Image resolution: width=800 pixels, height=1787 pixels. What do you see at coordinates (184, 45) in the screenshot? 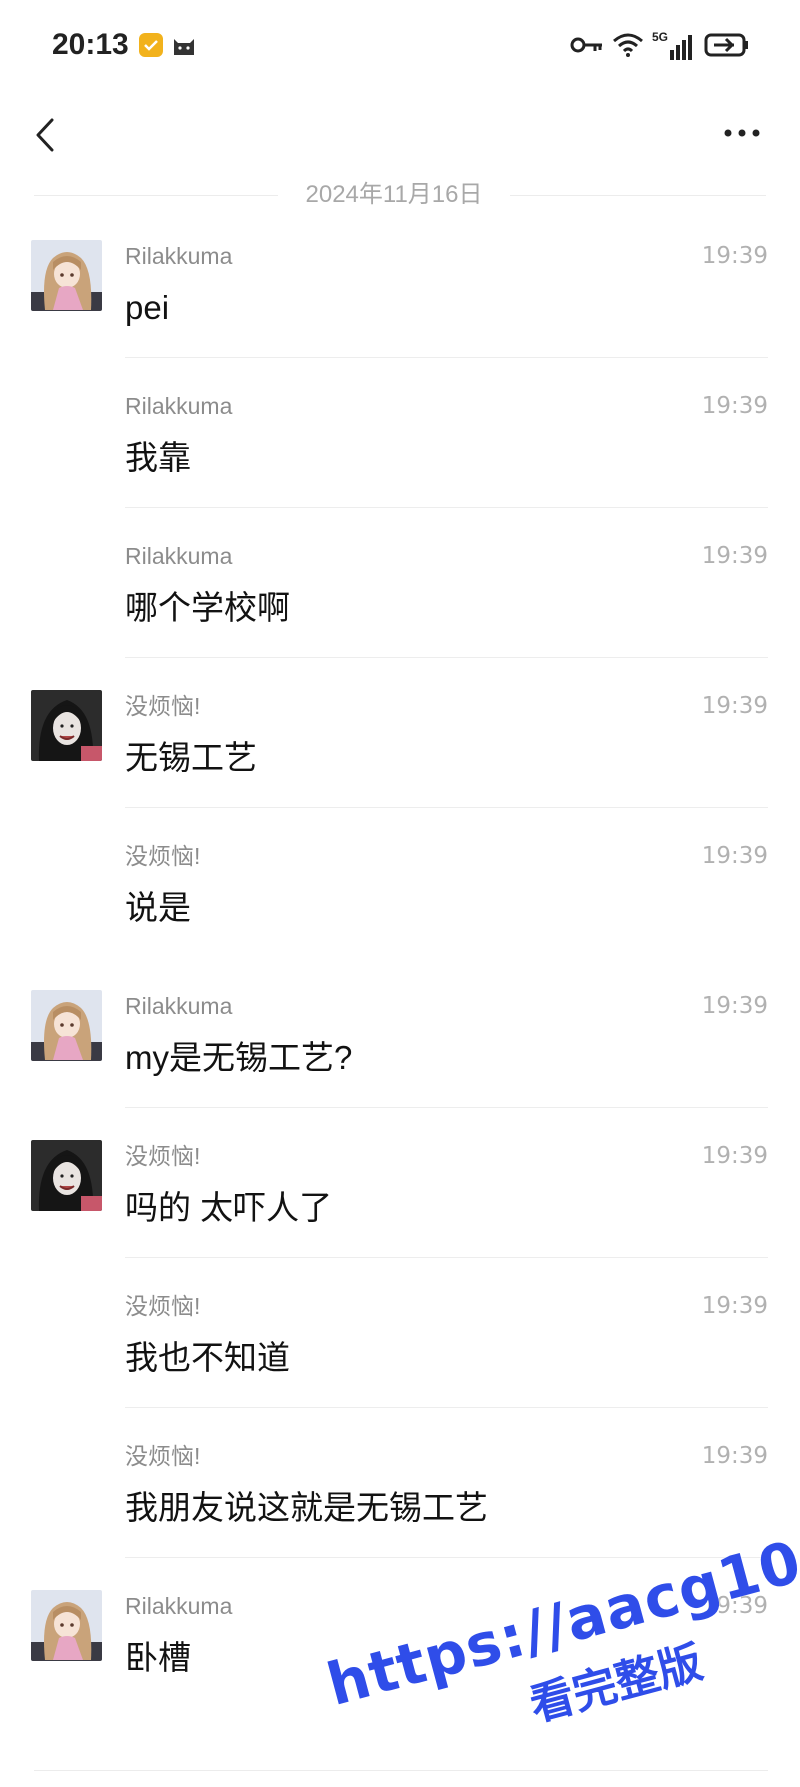
I see `cat-icon` at bounding box center [184, 45].